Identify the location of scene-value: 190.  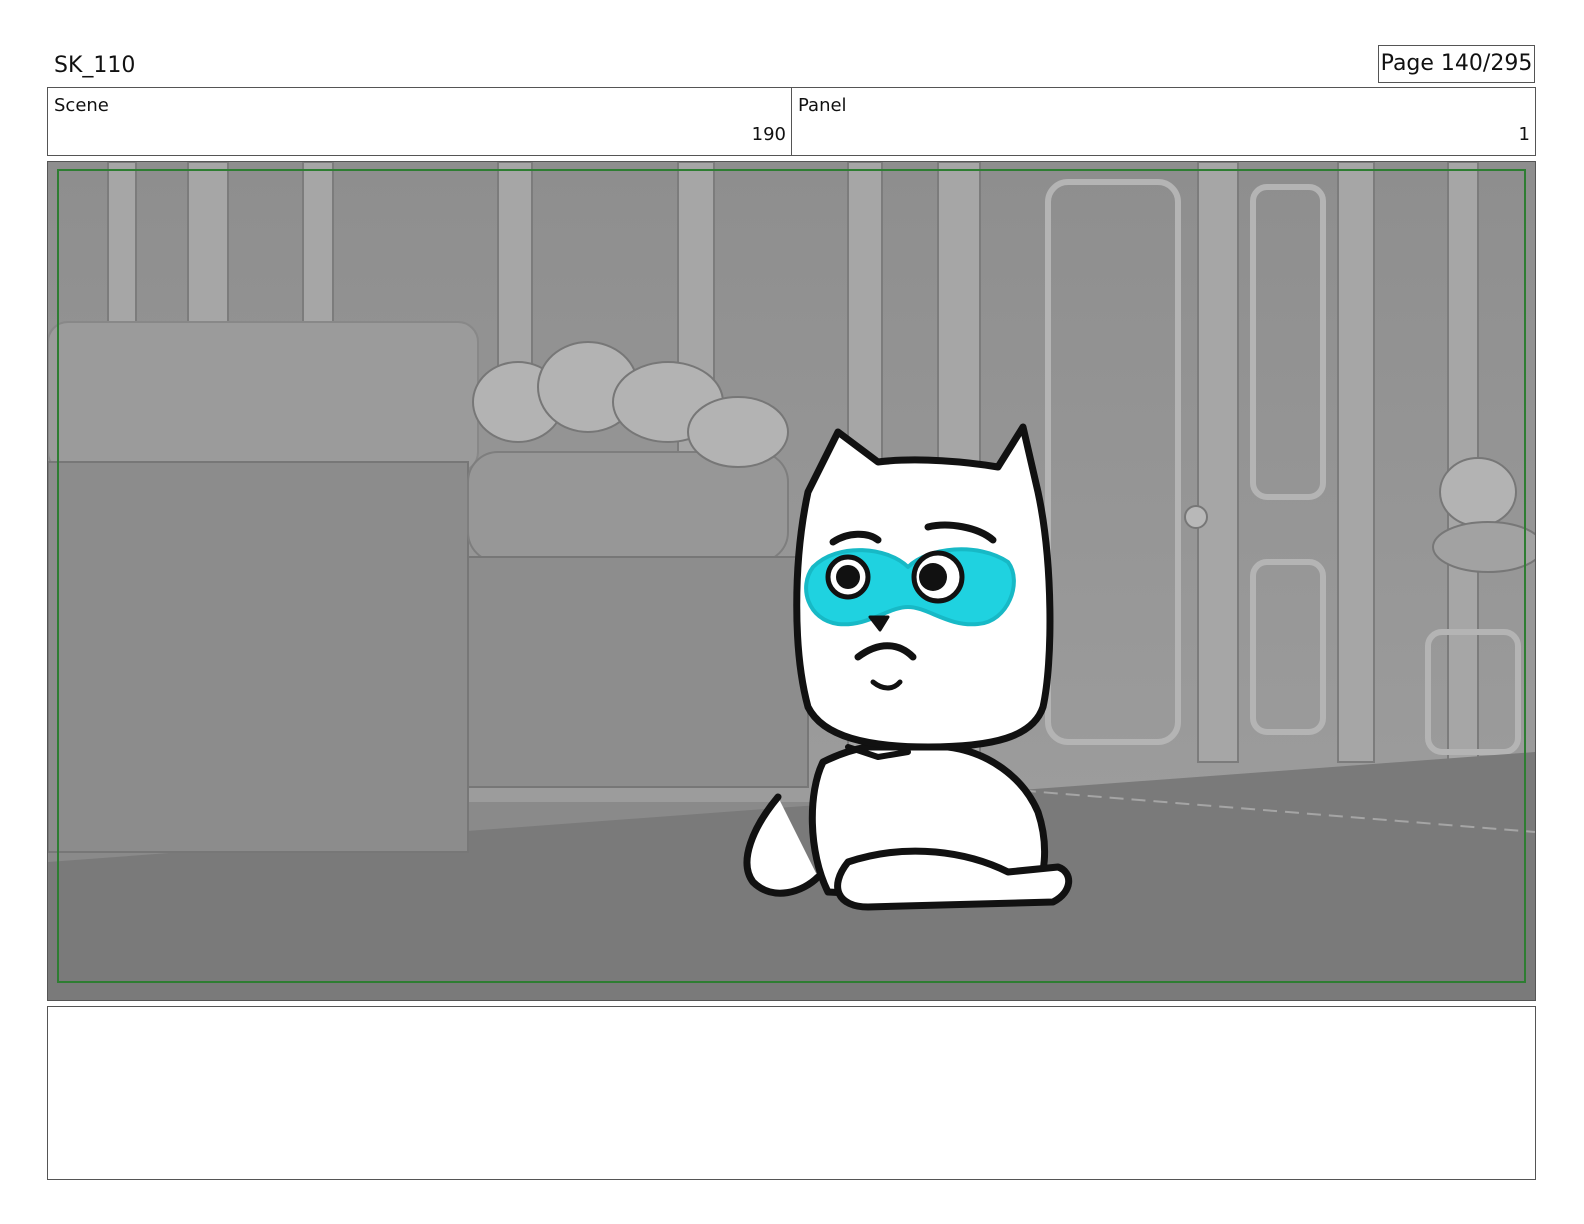
(768, 134).